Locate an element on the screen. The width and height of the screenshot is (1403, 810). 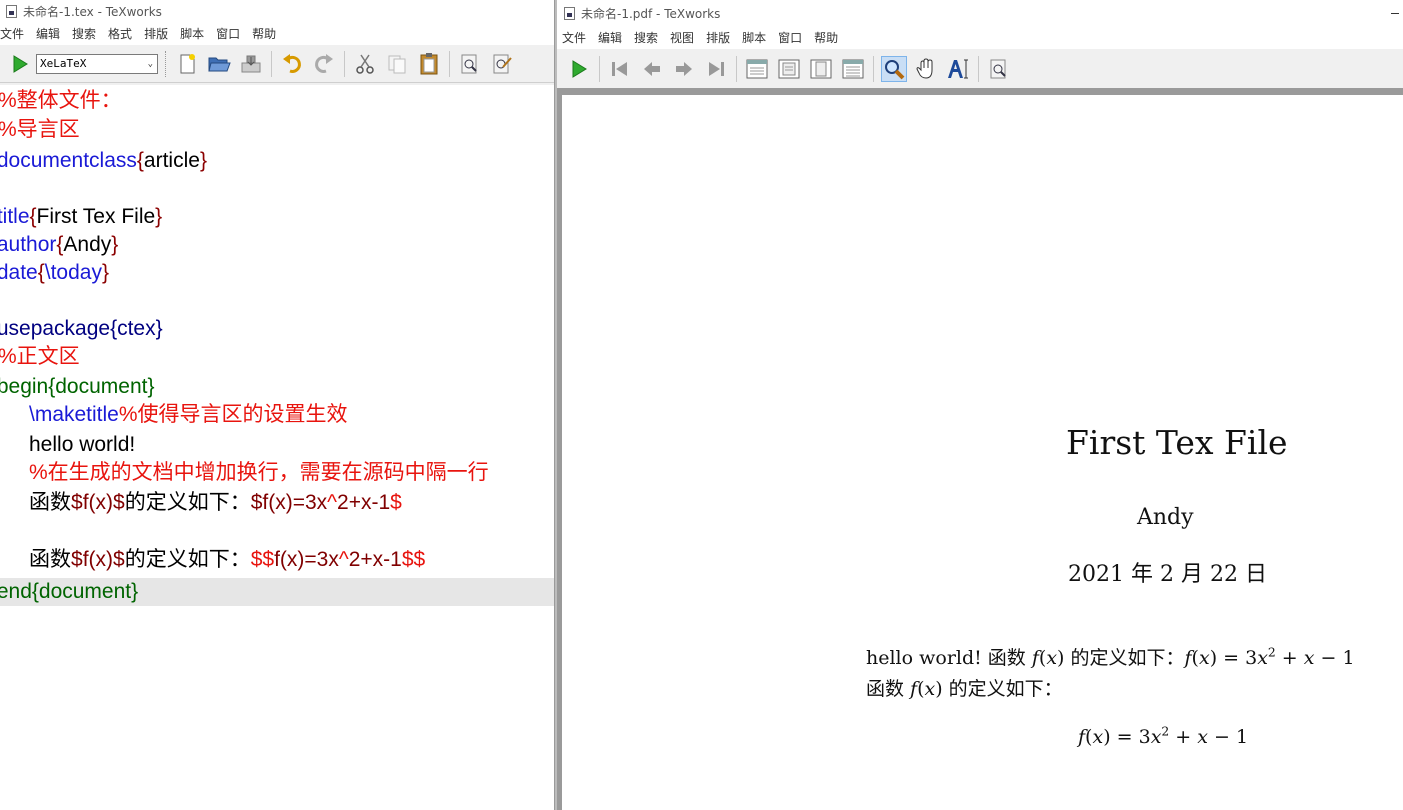
code-line: \title{First Tex File} is located at coordinates (81, 217).